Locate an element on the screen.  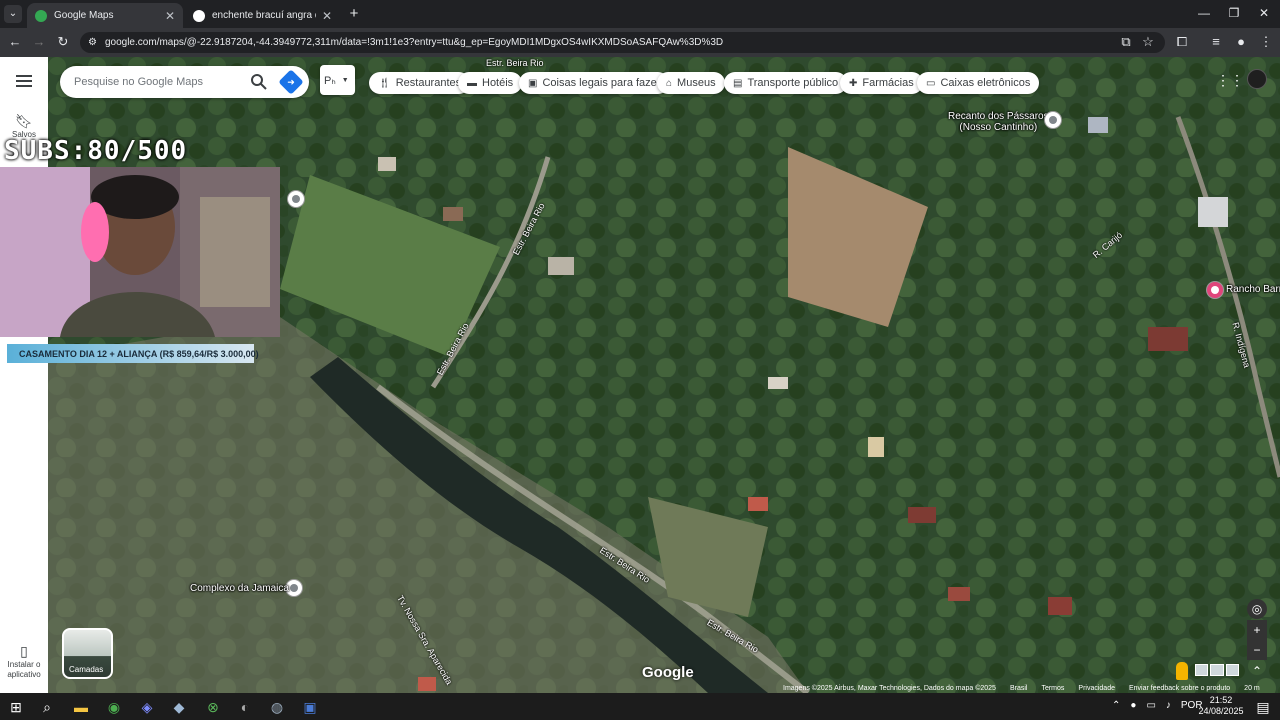
menu-icon is located at coordinates (24, 82).